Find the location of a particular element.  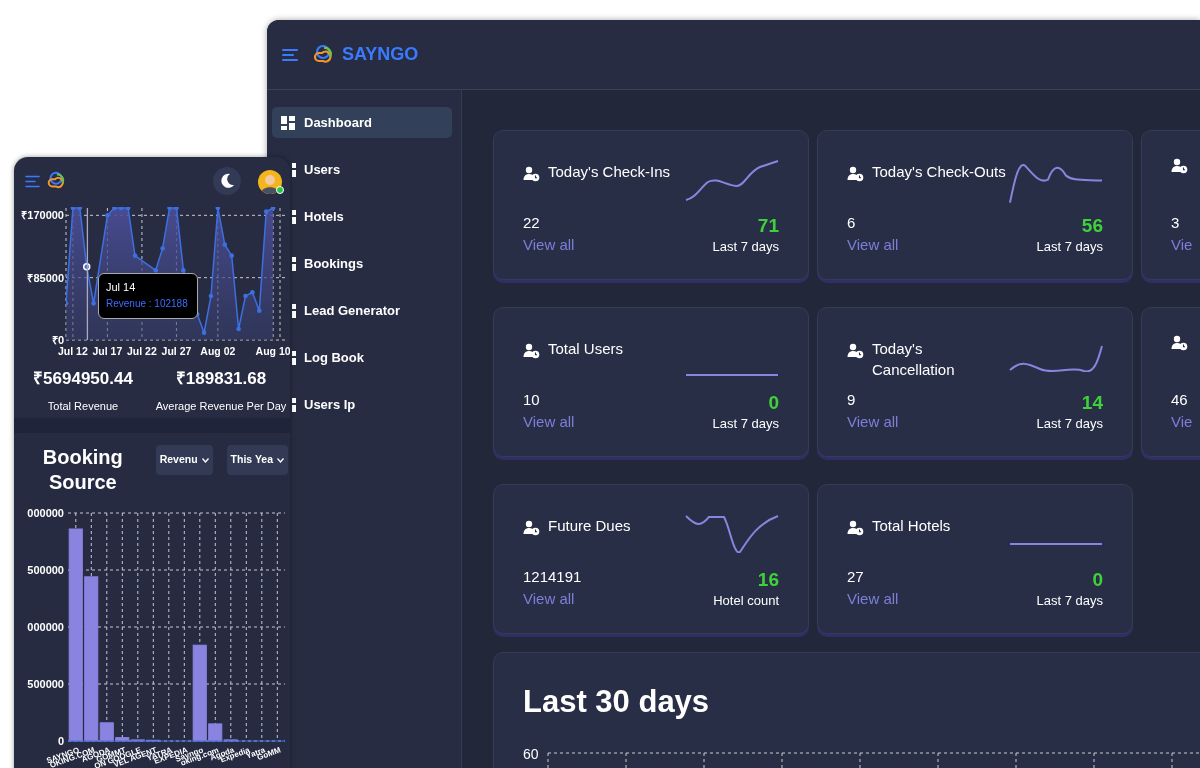

card-title: Total Users is located at coordinates (586, 349).